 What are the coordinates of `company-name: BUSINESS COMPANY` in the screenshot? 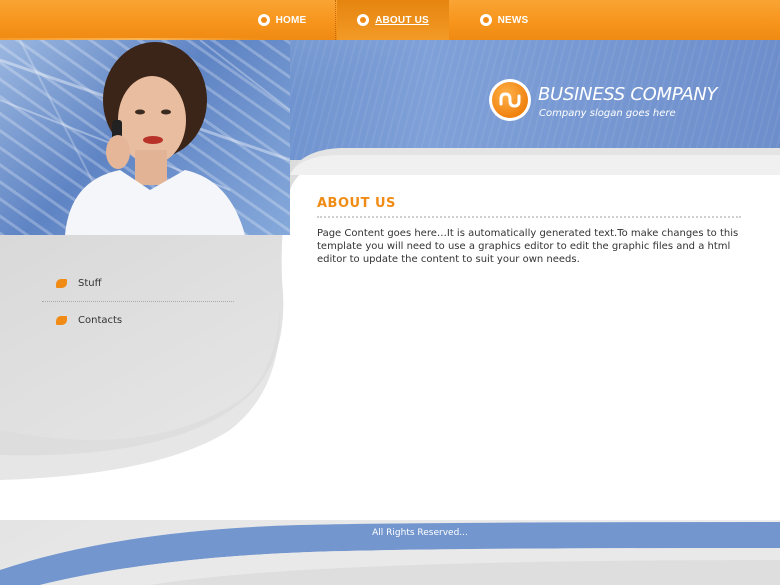 It's located at (628, 94).